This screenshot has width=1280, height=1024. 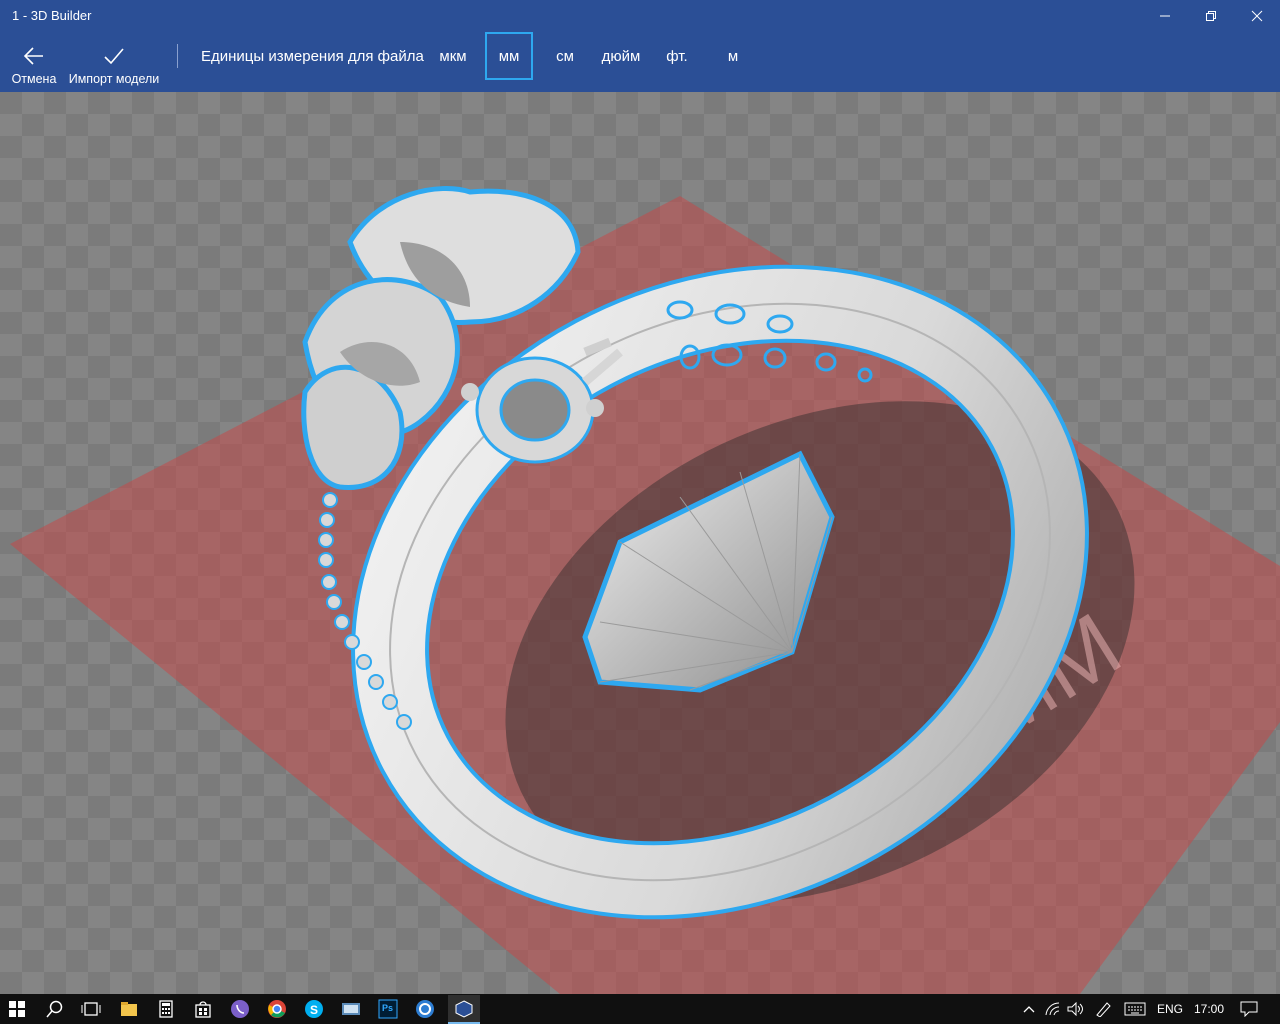 I want to click on input-language: ENG, so click(x=1170, y=1009).